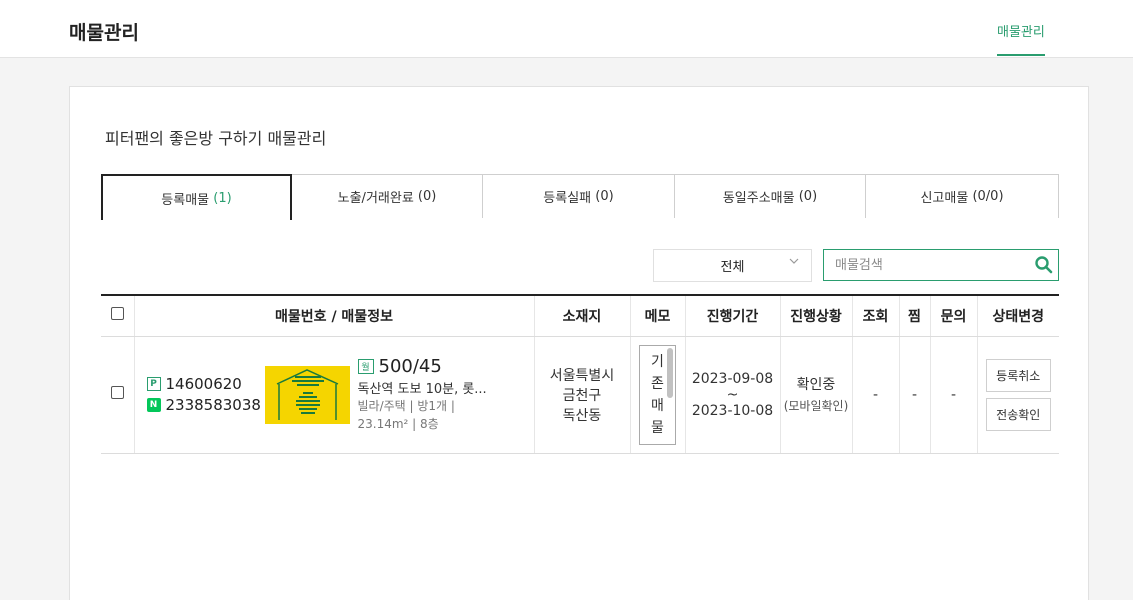 This screenshot has width=1133, height=600. What do you see at coordinates (566, 29) in the screenshot?
I see `top-header: 매물관리 매물관리` at bounding box center [566, 29].